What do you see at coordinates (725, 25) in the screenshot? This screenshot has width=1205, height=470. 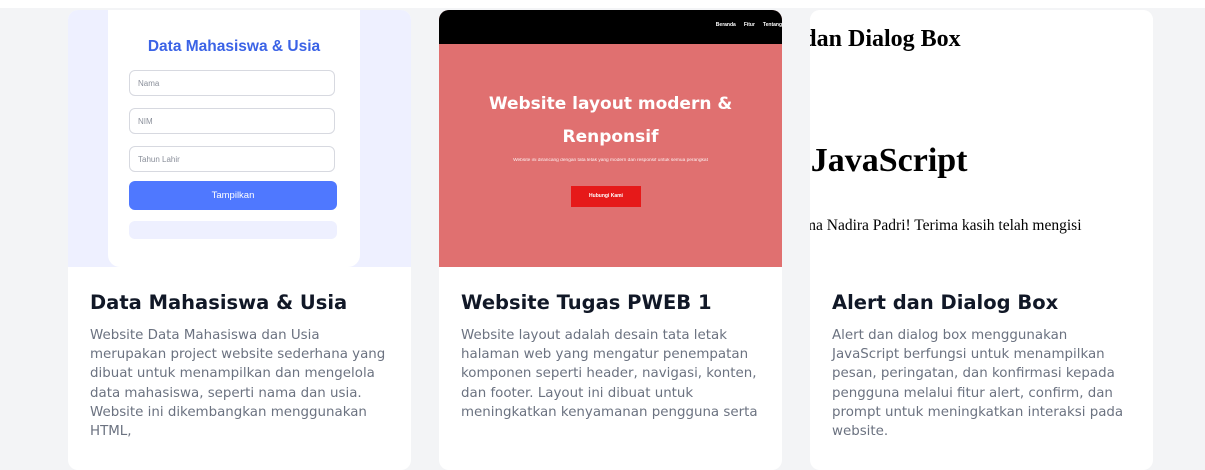 I see `preview-nav-link: Beranda` at bounding box center [725, 25].